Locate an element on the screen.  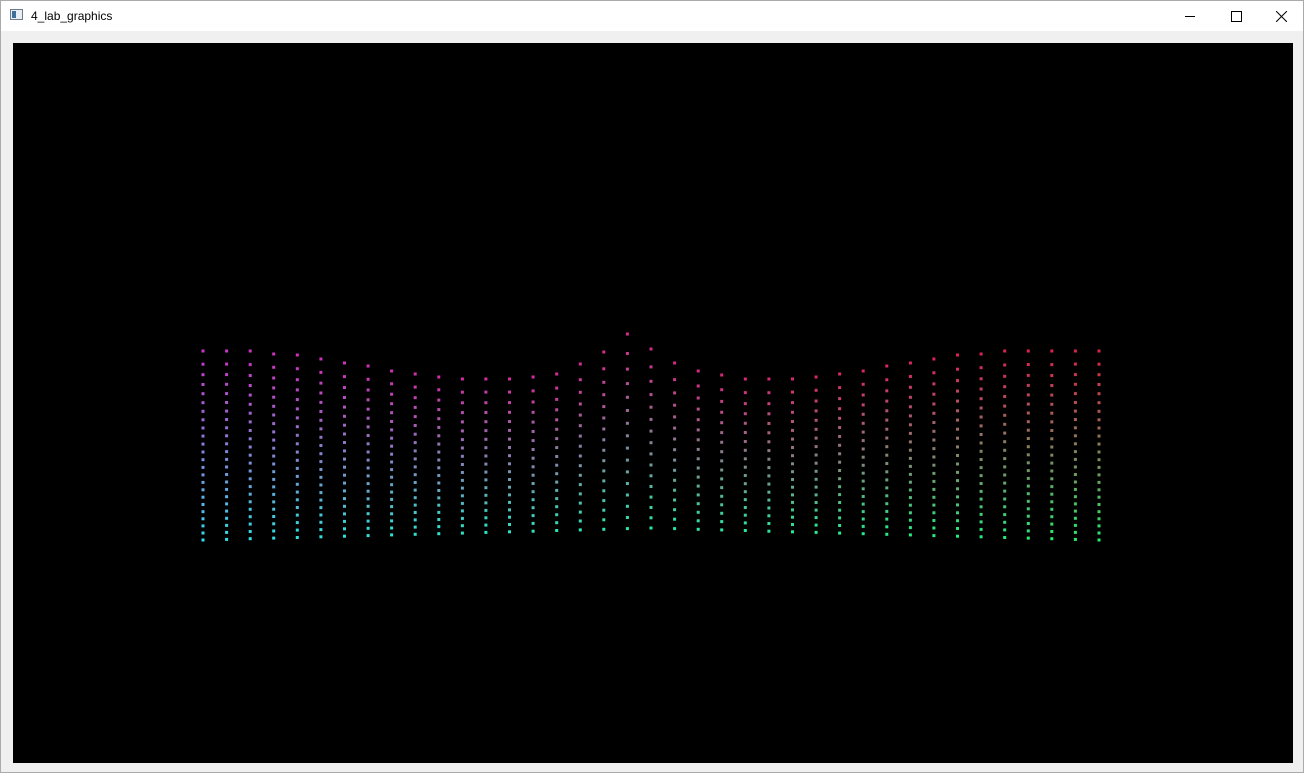
title-bar: 4_lab_graphics is located at coordinates (652, 16).